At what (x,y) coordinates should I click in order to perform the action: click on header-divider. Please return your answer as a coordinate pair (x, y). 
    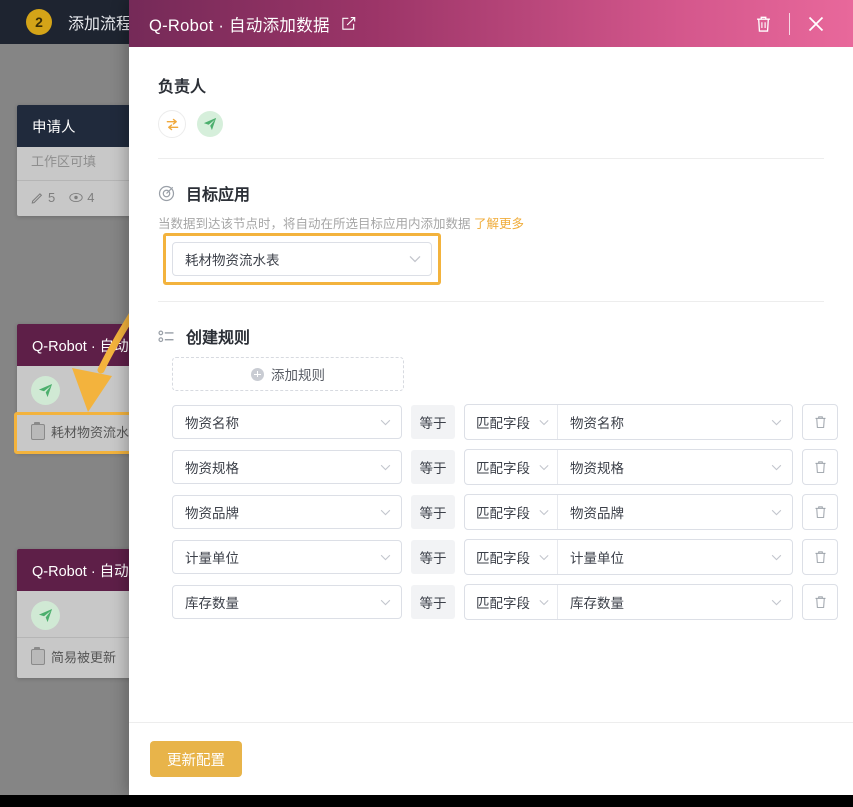
    Looking at the image, I should click on (789, 23).